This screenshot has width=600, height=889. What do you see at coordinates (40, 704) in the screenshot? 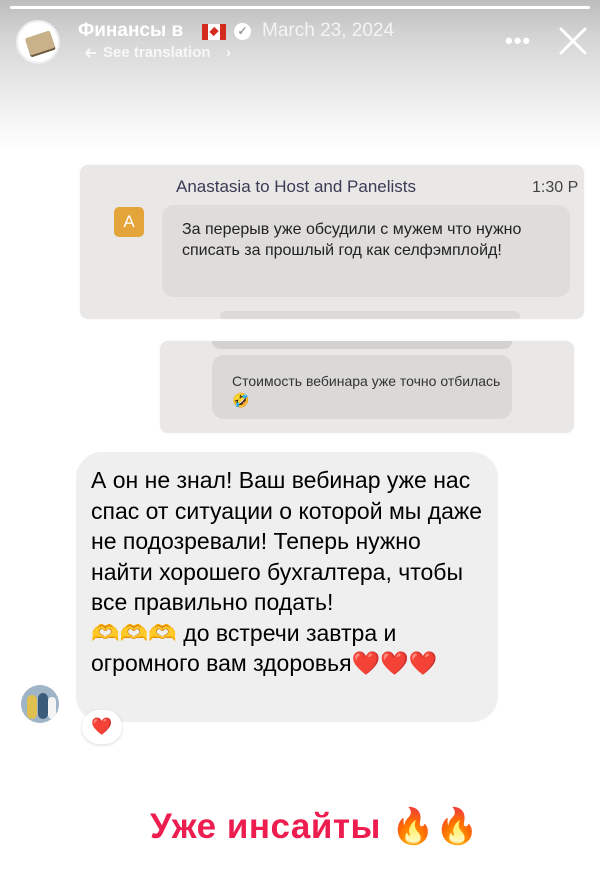
I see `user-avatar` at bounding box center [40, 704].